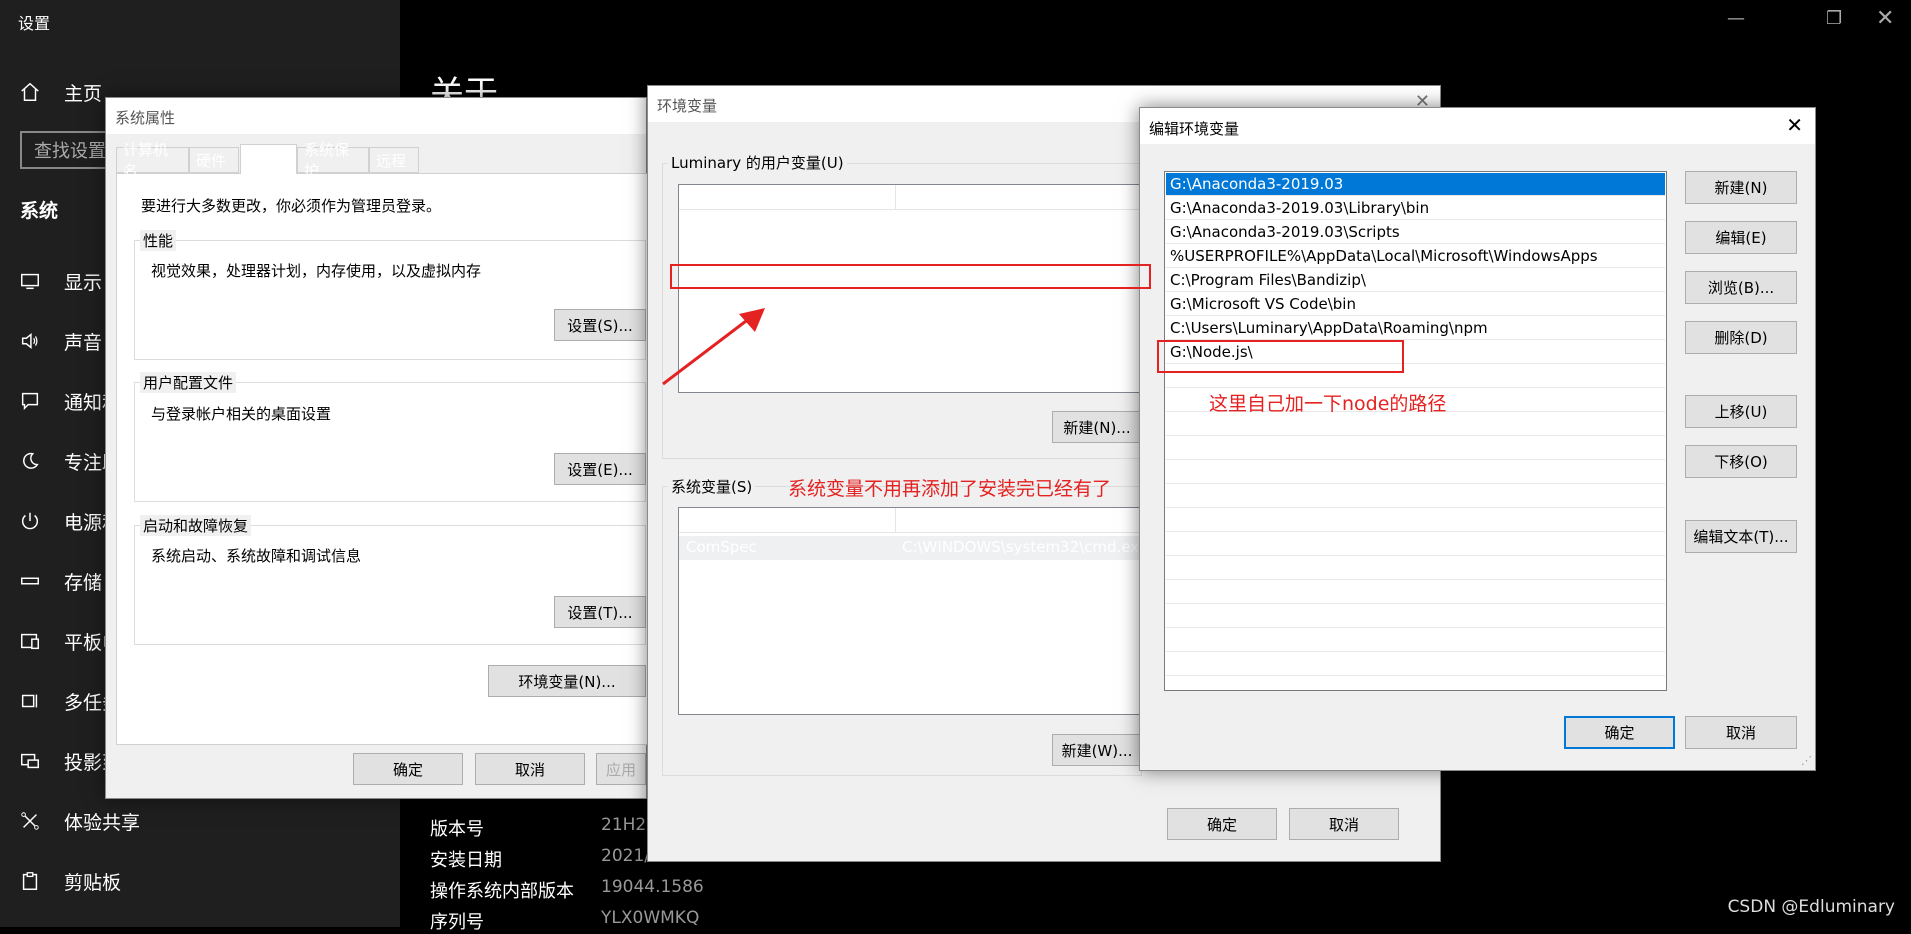 The width and height of the screenshot is (1911, 934). Describe the element at coordinates (1806, 760) in the screenshot. I see `resize-grip-icon: ⋰` at that location.